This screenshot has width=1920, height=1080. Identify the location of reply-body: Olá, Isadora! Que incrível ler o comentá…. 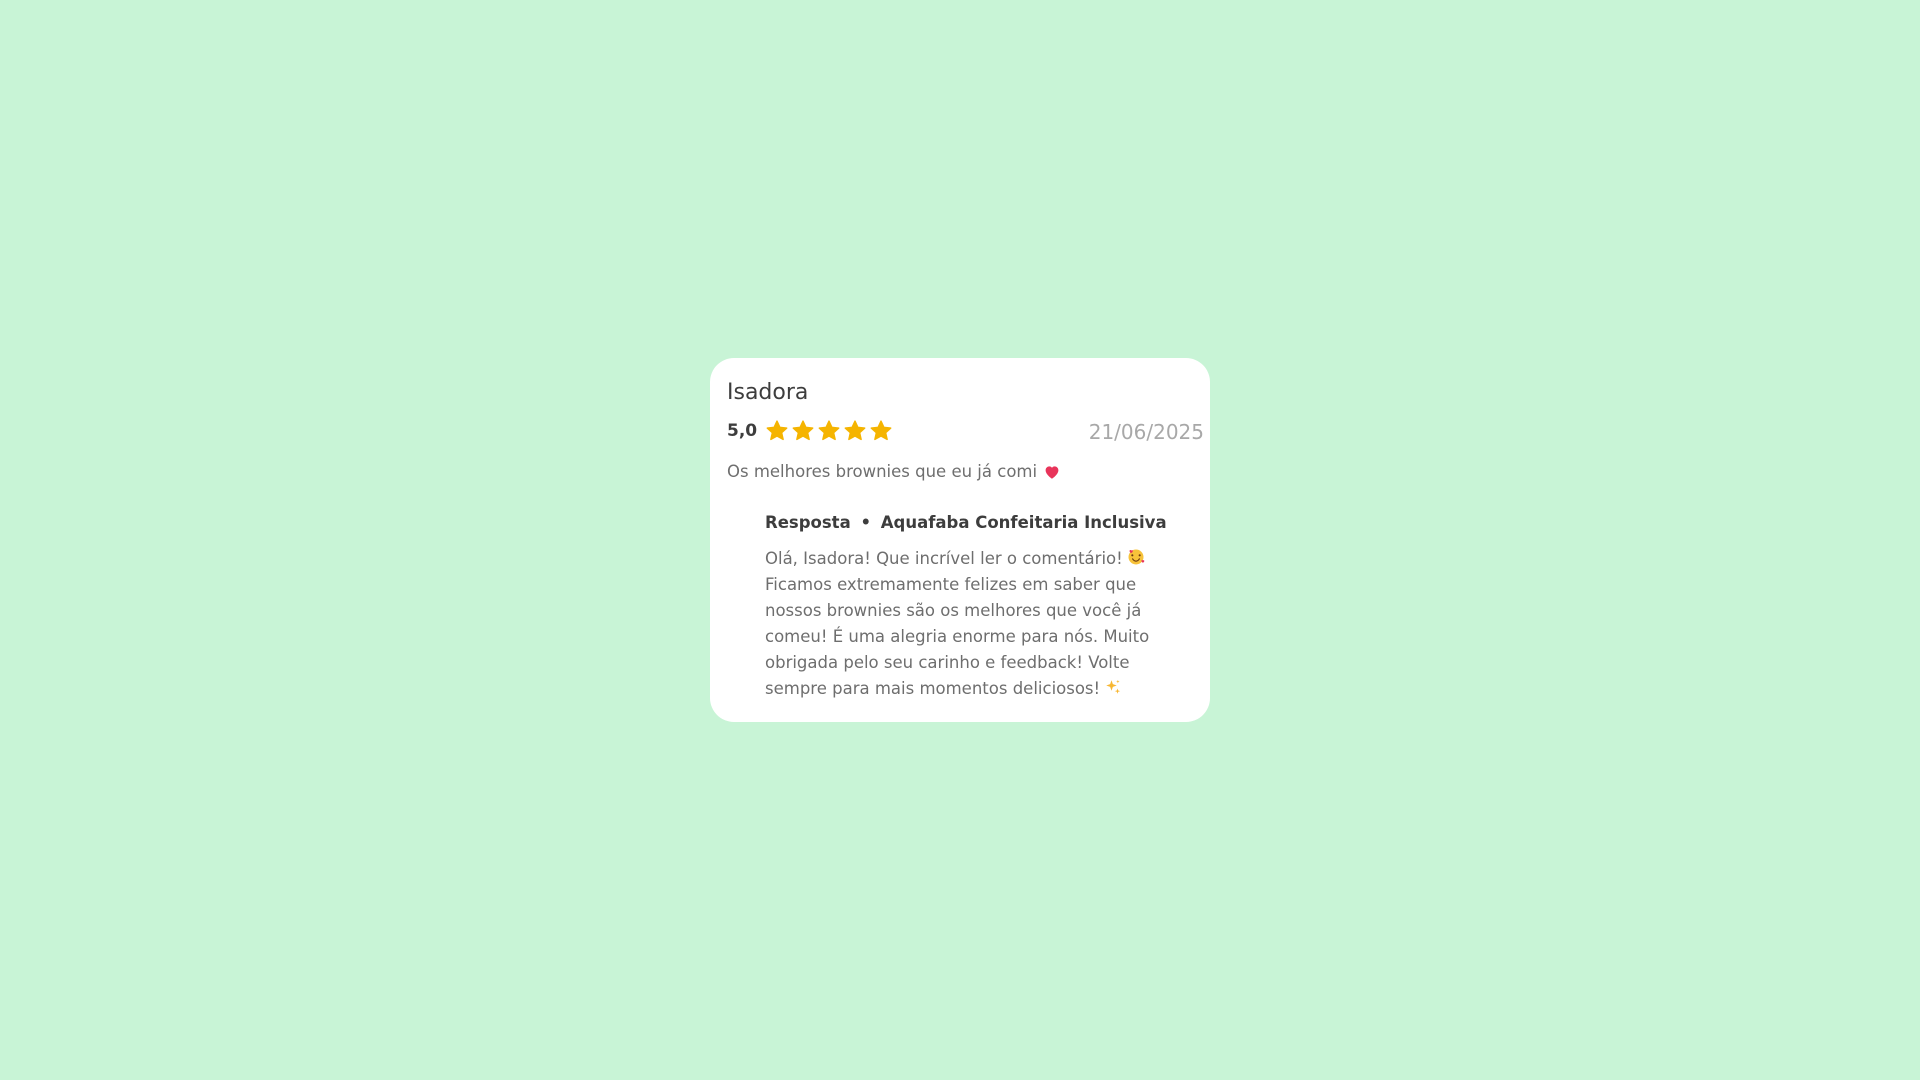
(957, 624).